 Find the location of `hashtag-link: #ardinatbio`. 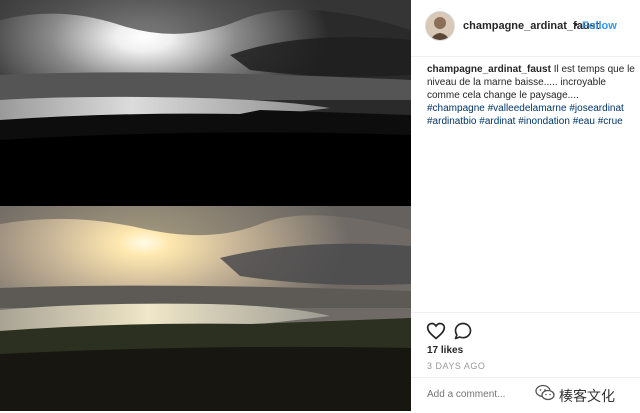

hashtag-link: #ardinatbio is located at coordinates (451, 121).